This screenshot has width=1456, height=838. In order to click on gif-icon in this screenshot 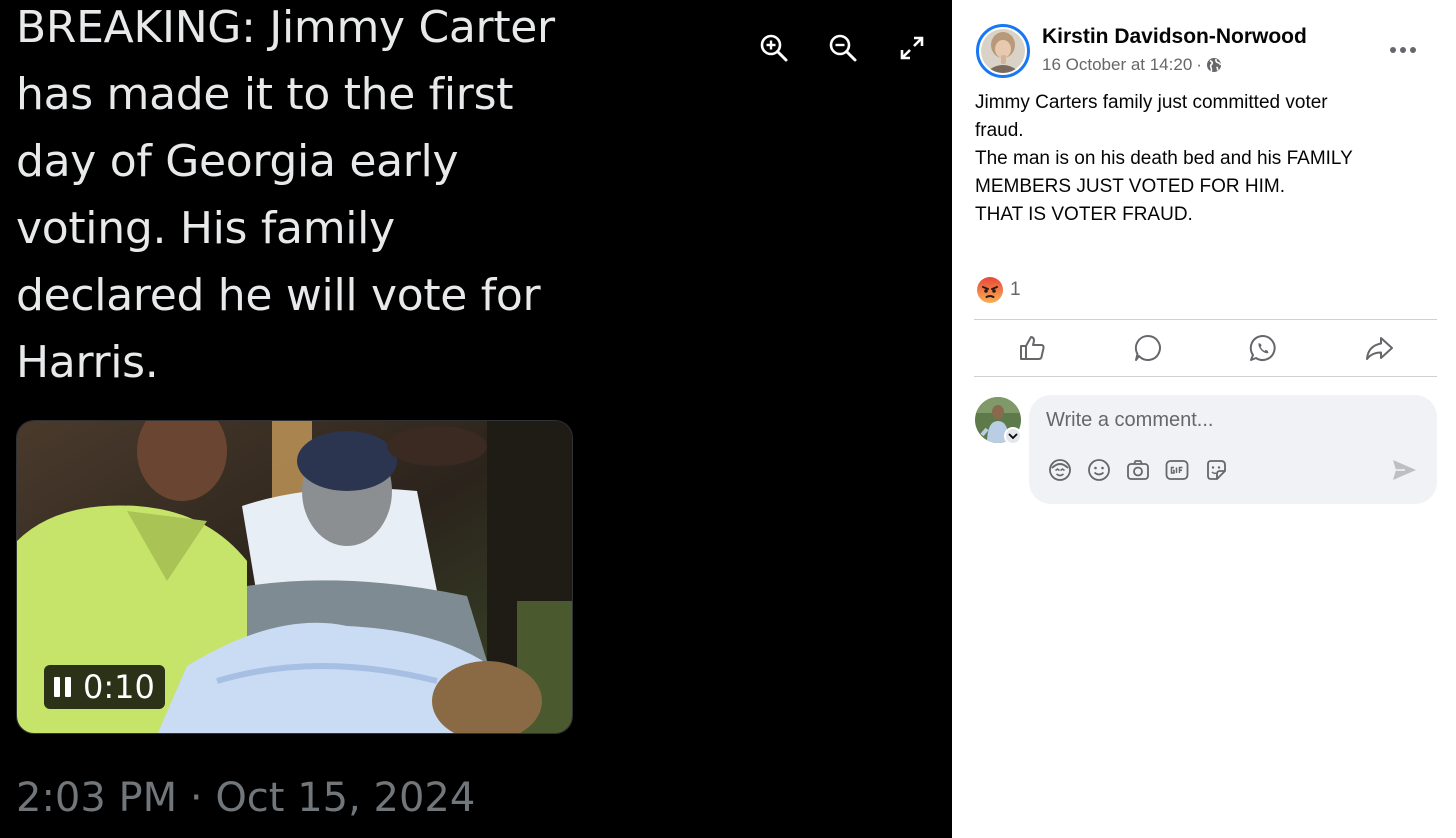, I will do `click(1177, 470)`.